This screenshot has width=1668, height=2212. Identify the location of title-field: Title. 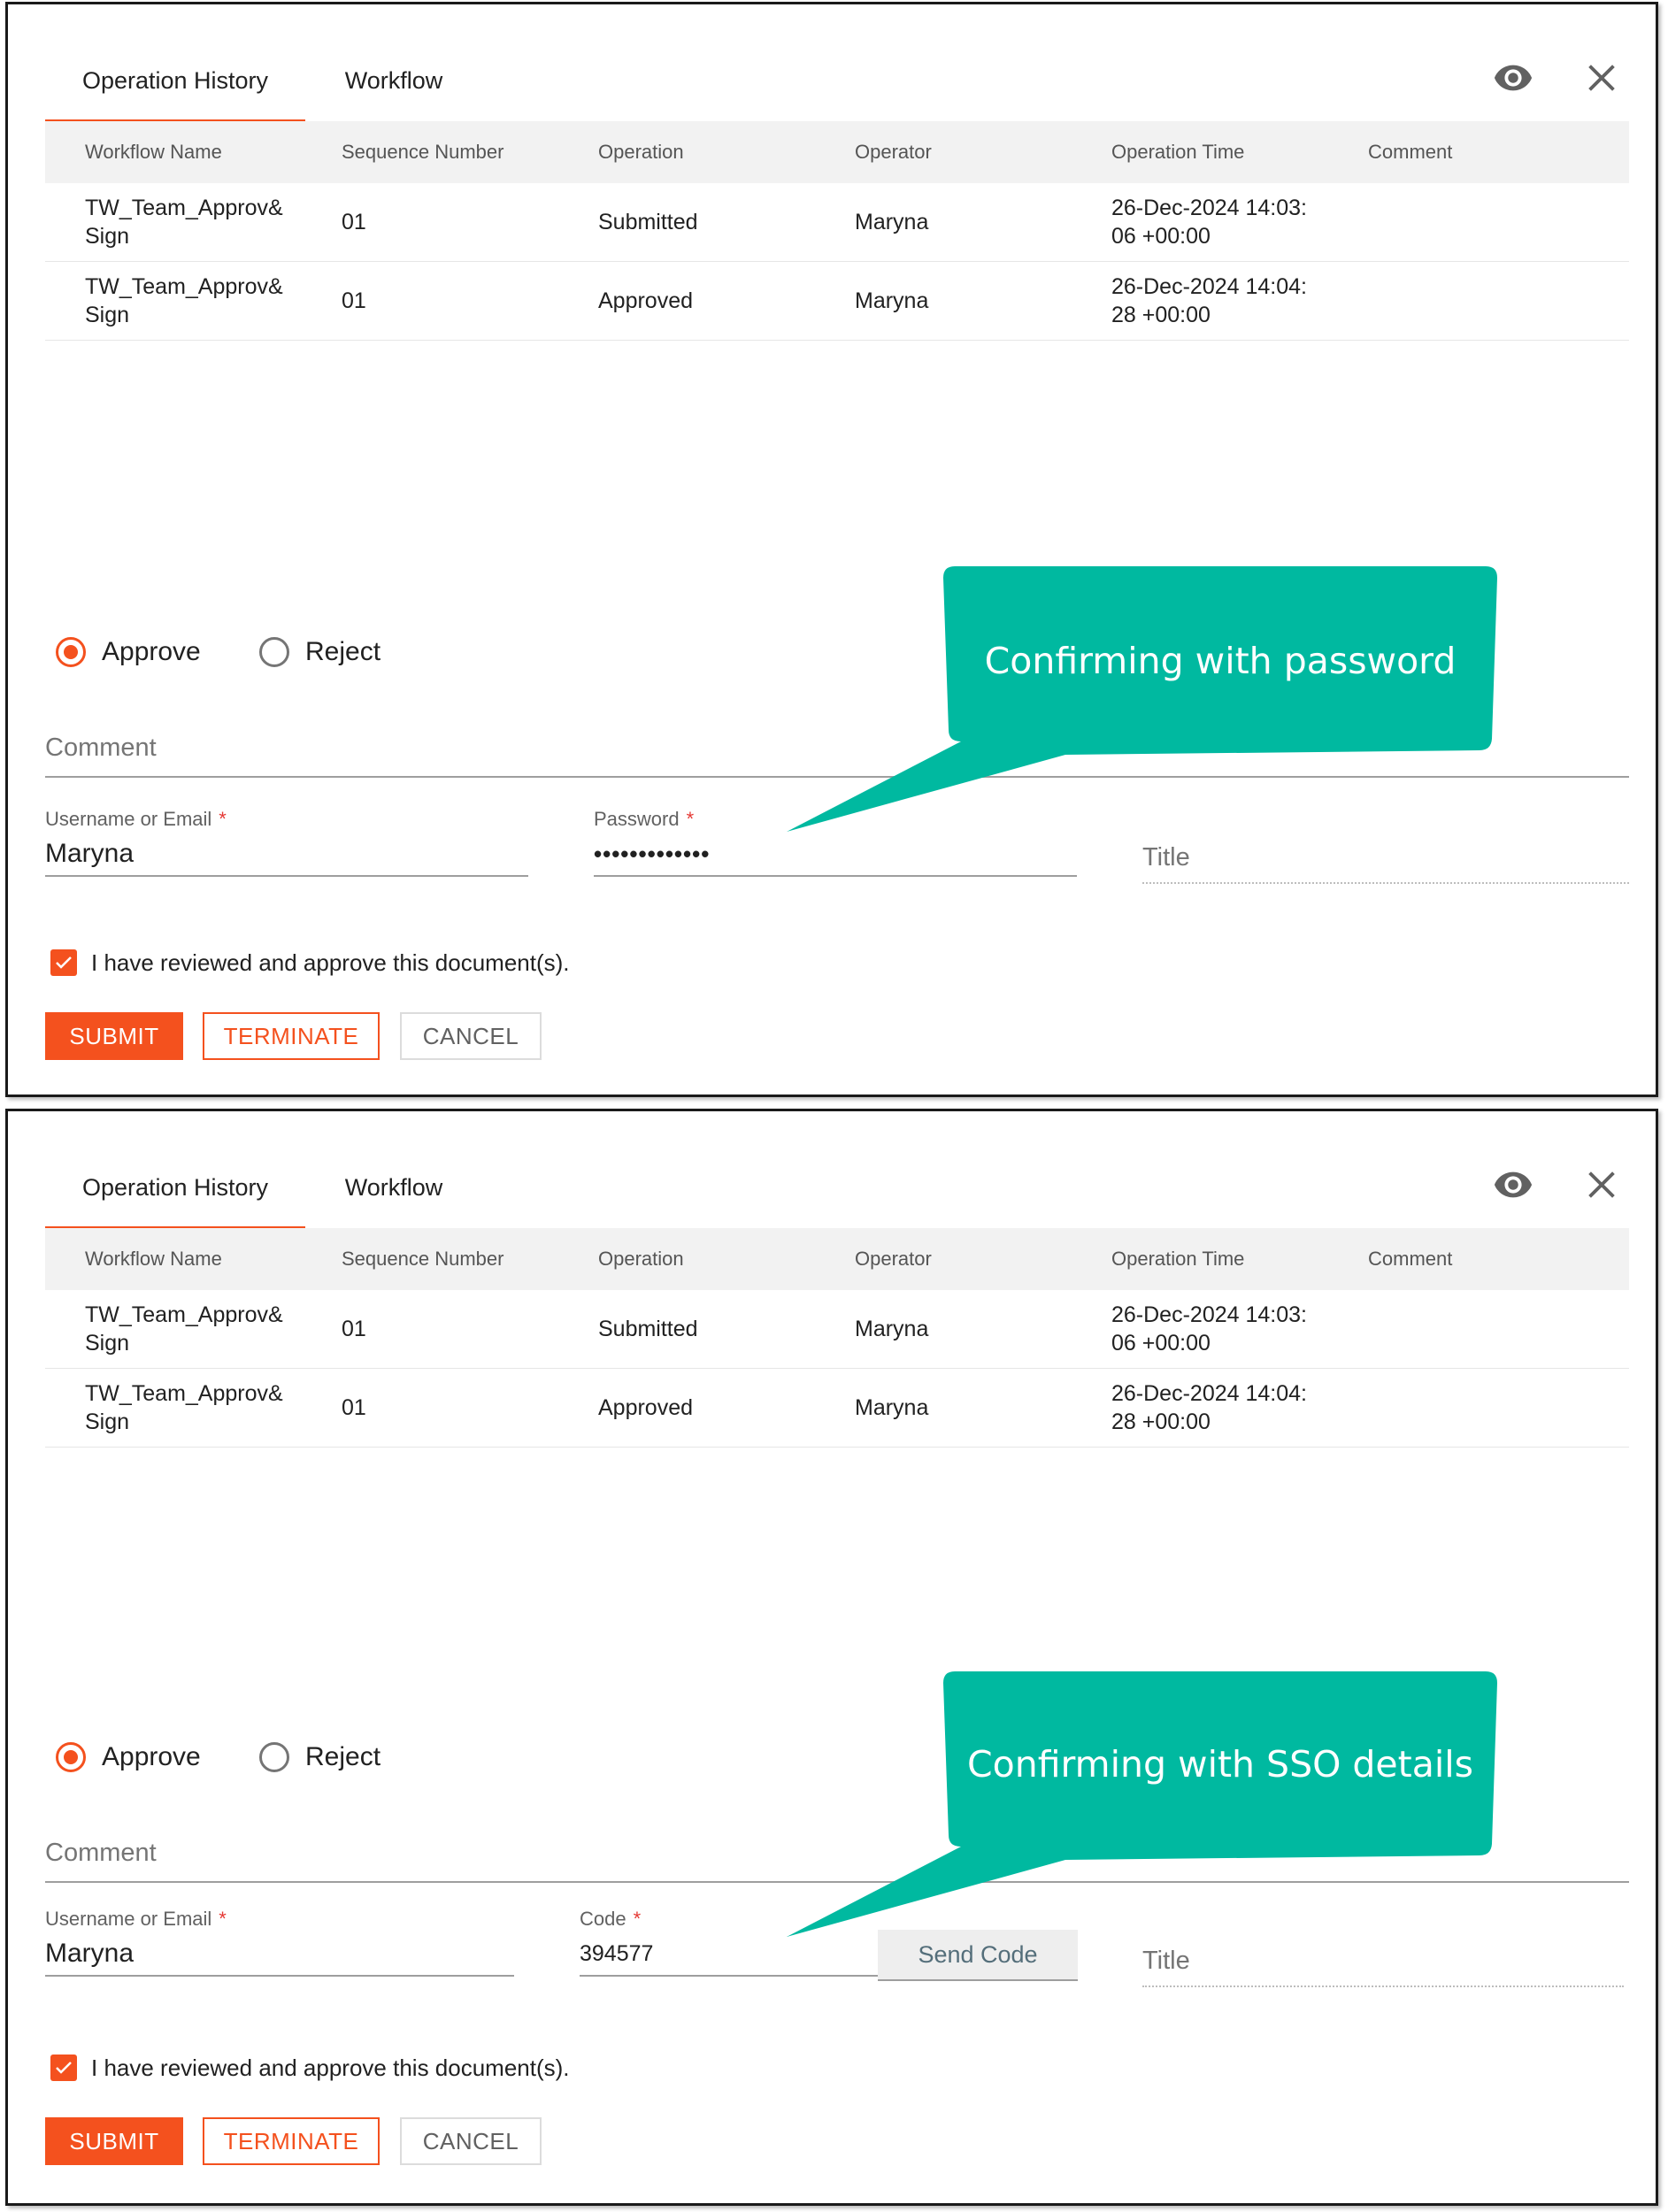
(1386, 862).